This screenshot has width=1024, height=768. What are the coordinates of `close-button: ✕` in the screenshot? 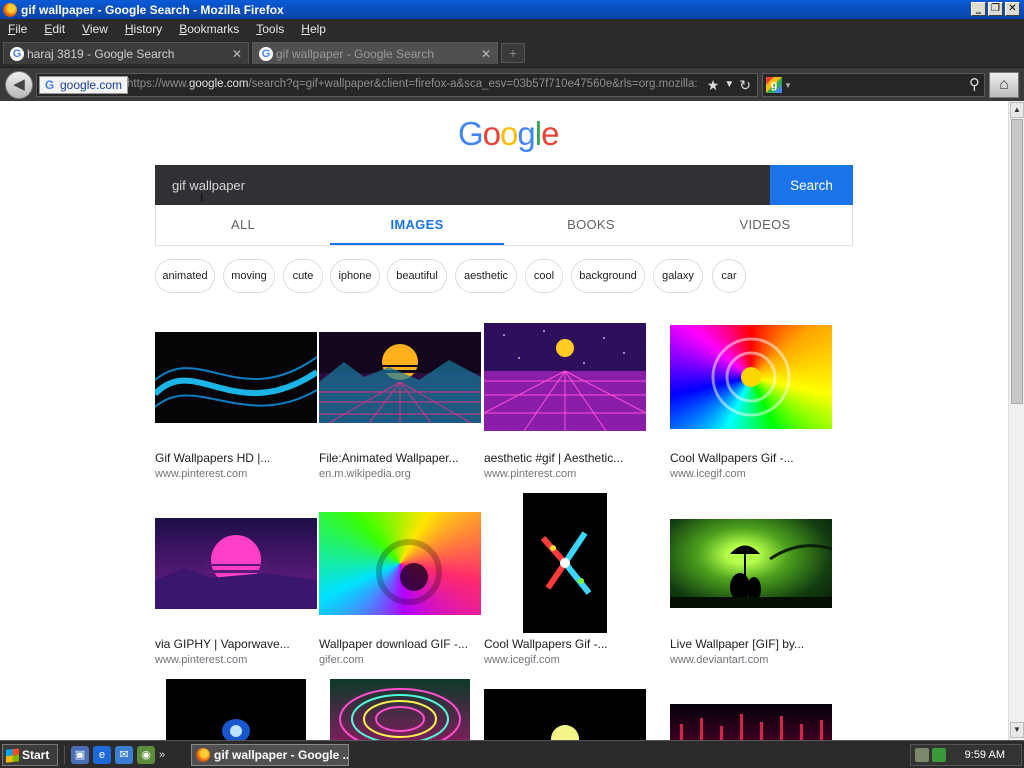 It's located at (1012, 9).